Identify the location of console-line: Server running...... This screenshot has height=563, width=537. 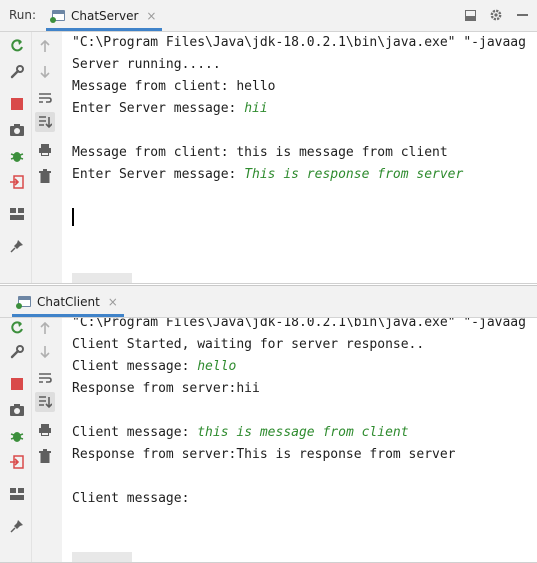
(146, 64).